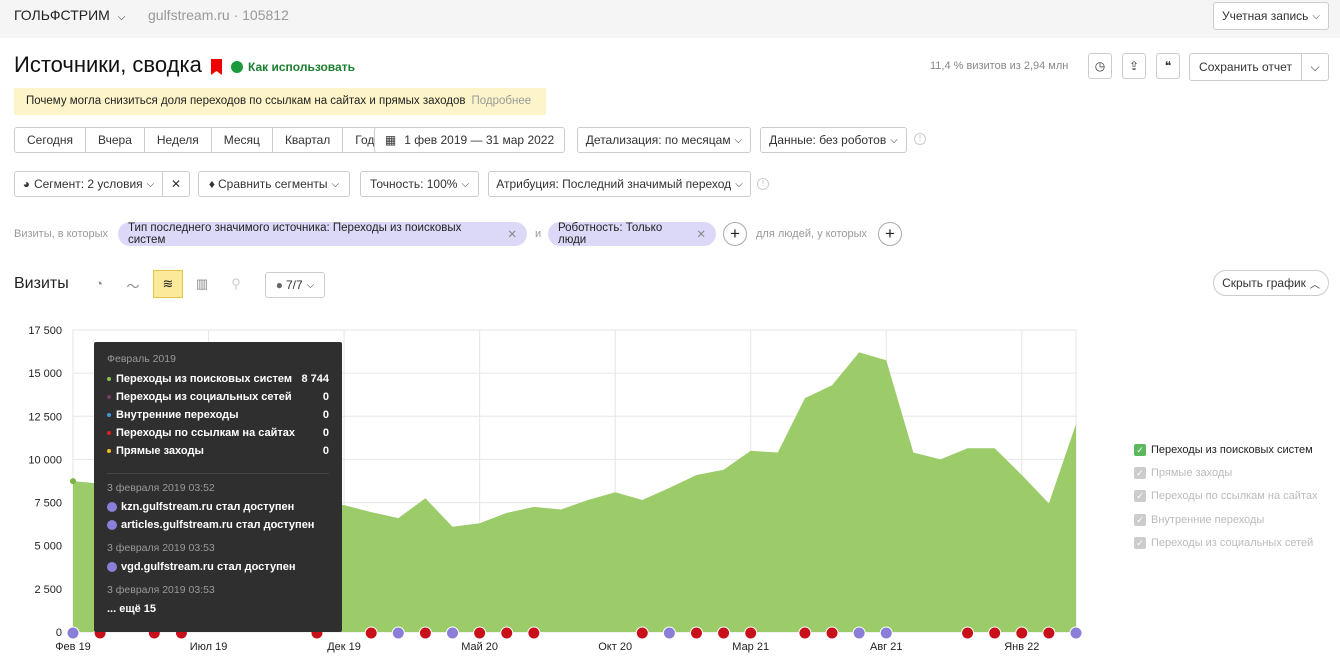 This screenshot has height=657, width=1340. What do you see at coordinates (161, 548) in the screenshot?
I see `event-time: 3 февраля 2019 03:53` at bounding box center [161, 548].